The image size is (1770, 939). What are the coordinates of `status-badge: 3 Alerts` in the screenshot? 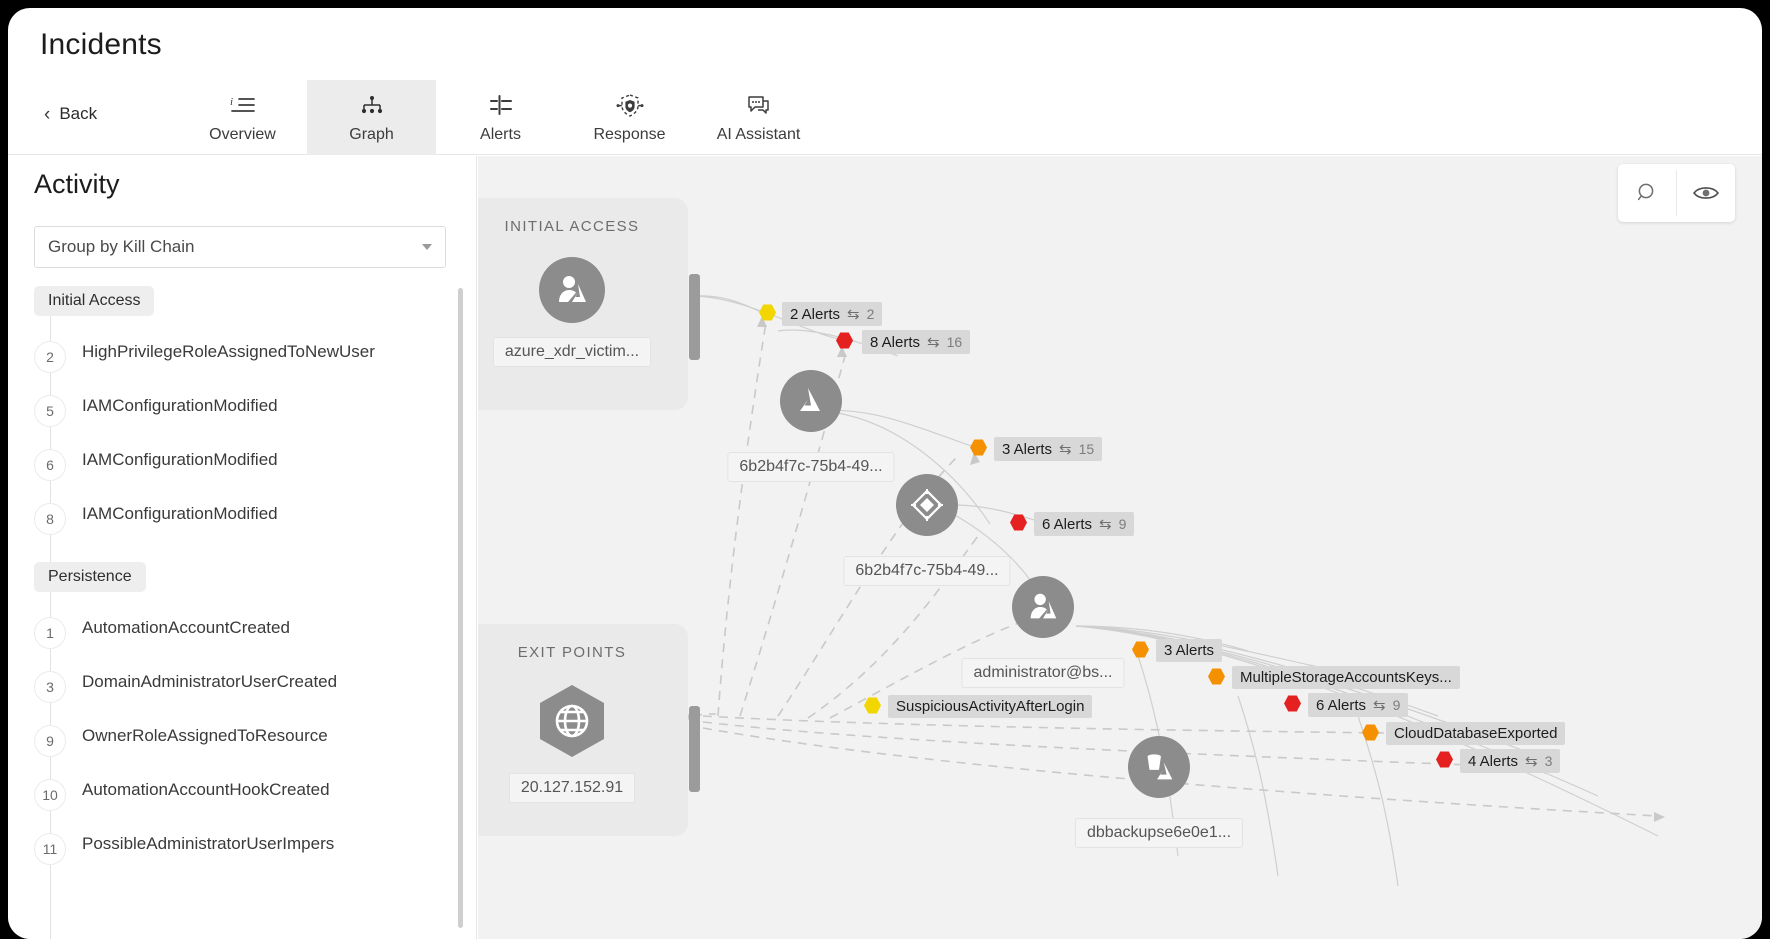 It's located at (1189, 650).